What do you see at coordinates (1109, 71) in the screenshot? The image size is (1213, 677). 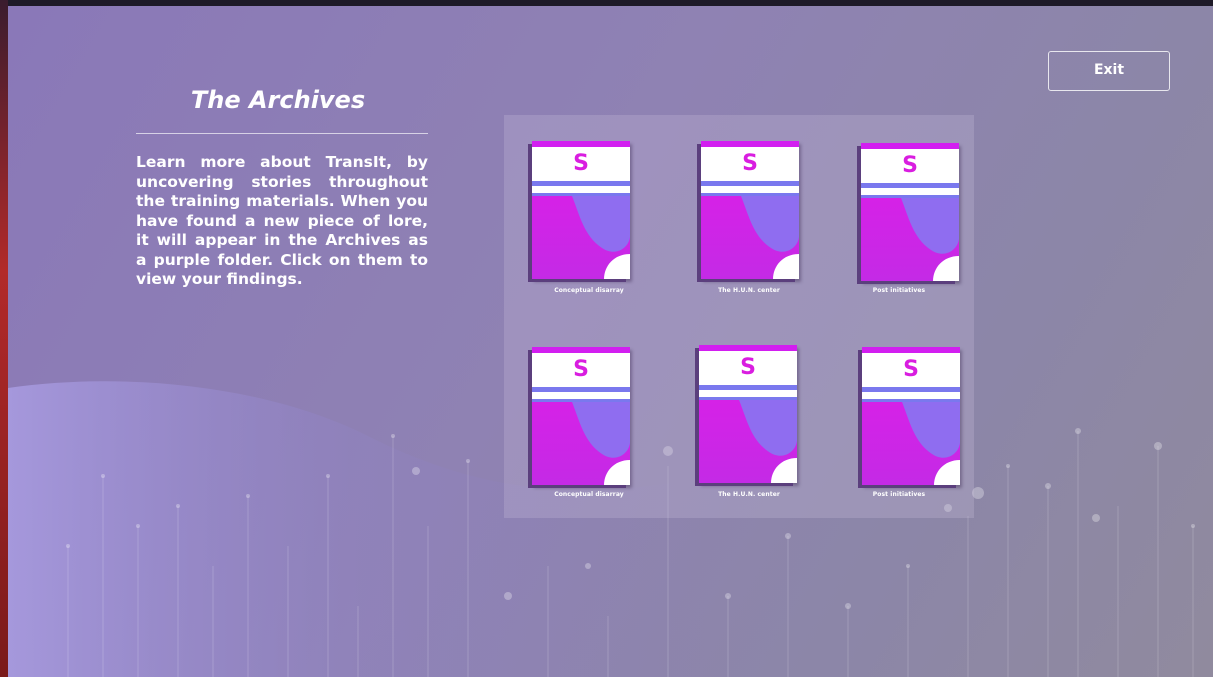 I see `exit-button: Exit` at bounding box center [1109, 71].